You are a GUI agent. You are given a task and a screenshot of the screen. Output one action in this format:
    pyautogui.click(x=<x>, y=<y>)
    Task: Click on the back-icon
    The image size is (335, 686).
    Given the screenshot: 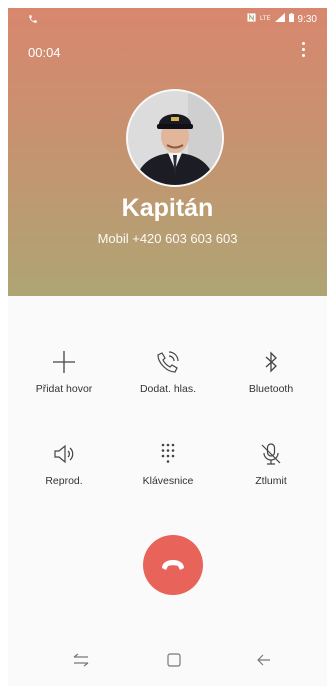 What is the action you would take?
    pyautogui.click(x=264, y=662)
    